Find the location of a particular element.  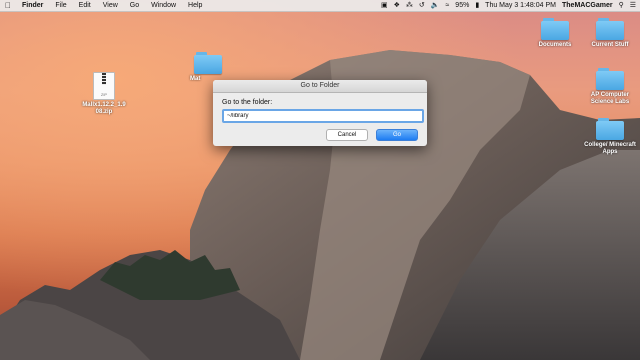

desktop-icon-label: College/ Minecraft Apps is located at coordinates (610, 148).